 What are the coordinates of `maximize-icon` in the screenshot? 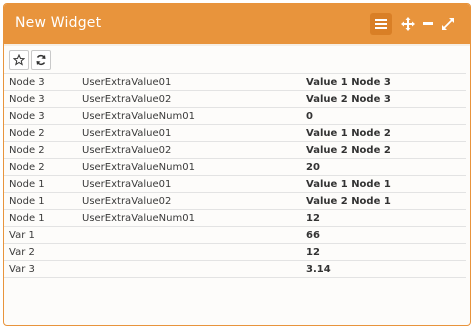 It's located at (448, 24).